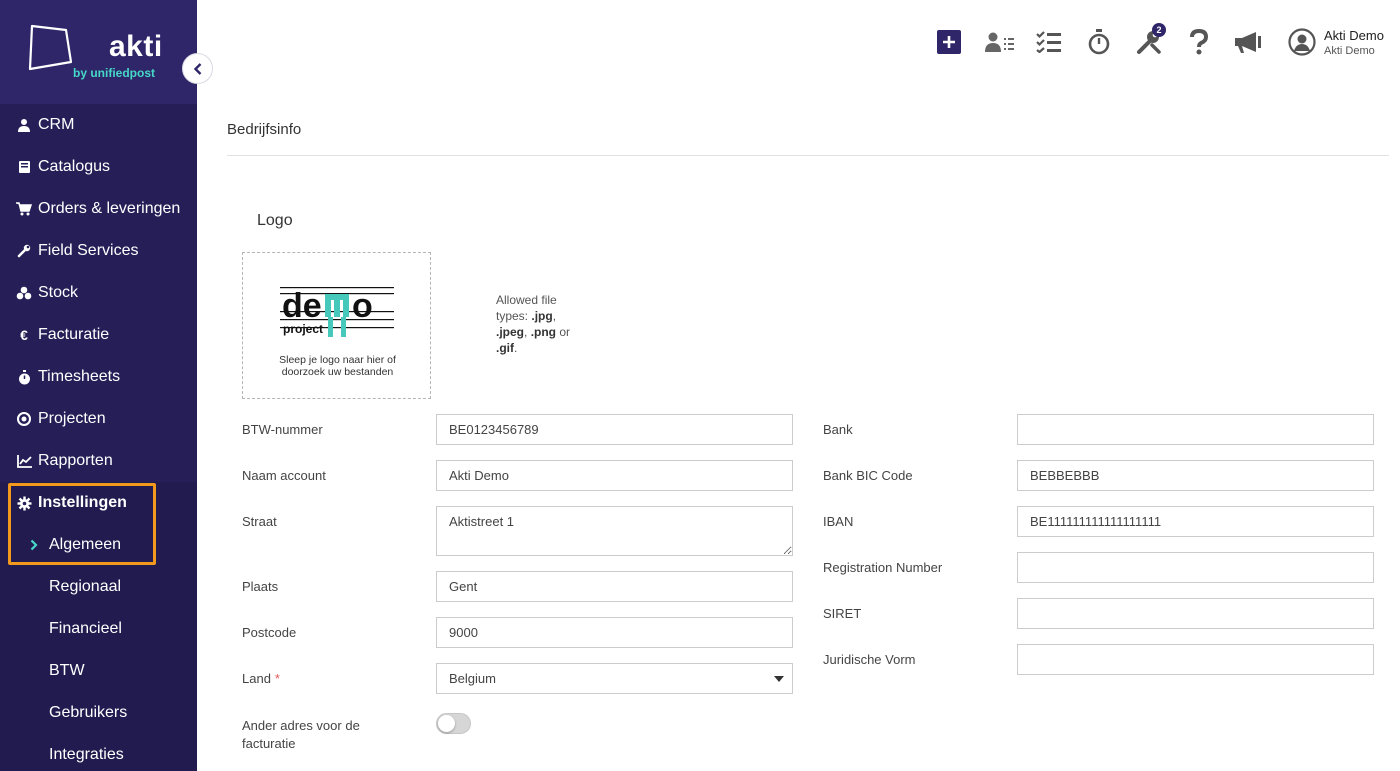 The height and width of the screenshot is (771, 1400). I want to click on sidebar-item-crm: CRM, so click(98, 125).